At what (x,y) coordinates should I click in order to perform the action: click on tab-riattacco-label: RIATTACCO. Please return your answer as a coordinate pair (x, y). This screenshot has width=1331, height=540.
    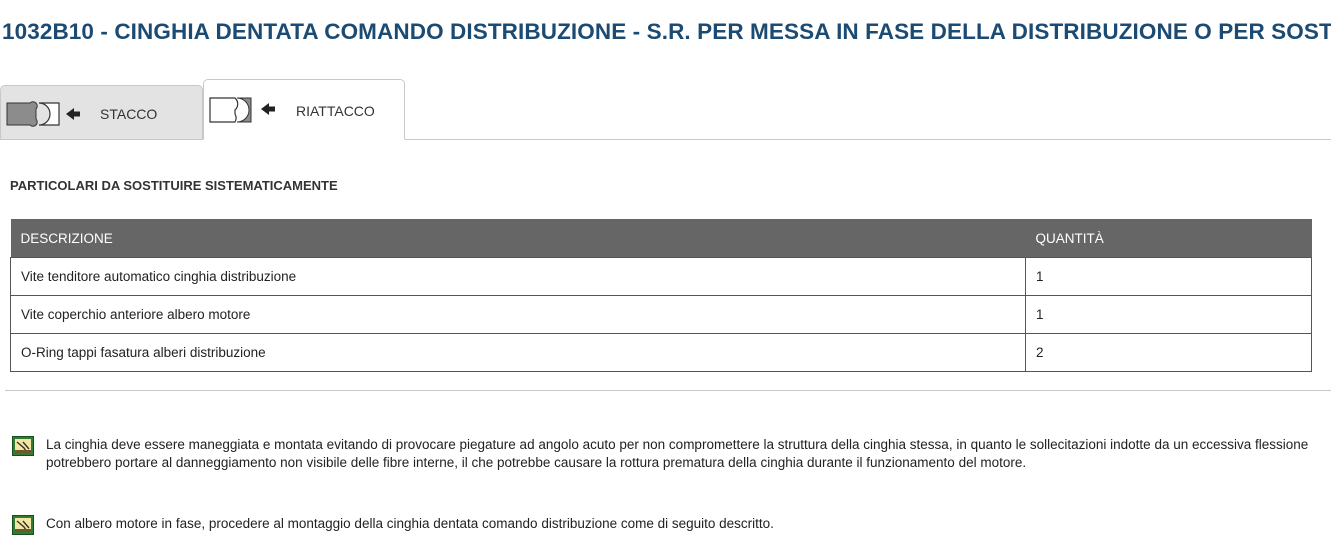
    Looking at the image, I should click on (335, 111).